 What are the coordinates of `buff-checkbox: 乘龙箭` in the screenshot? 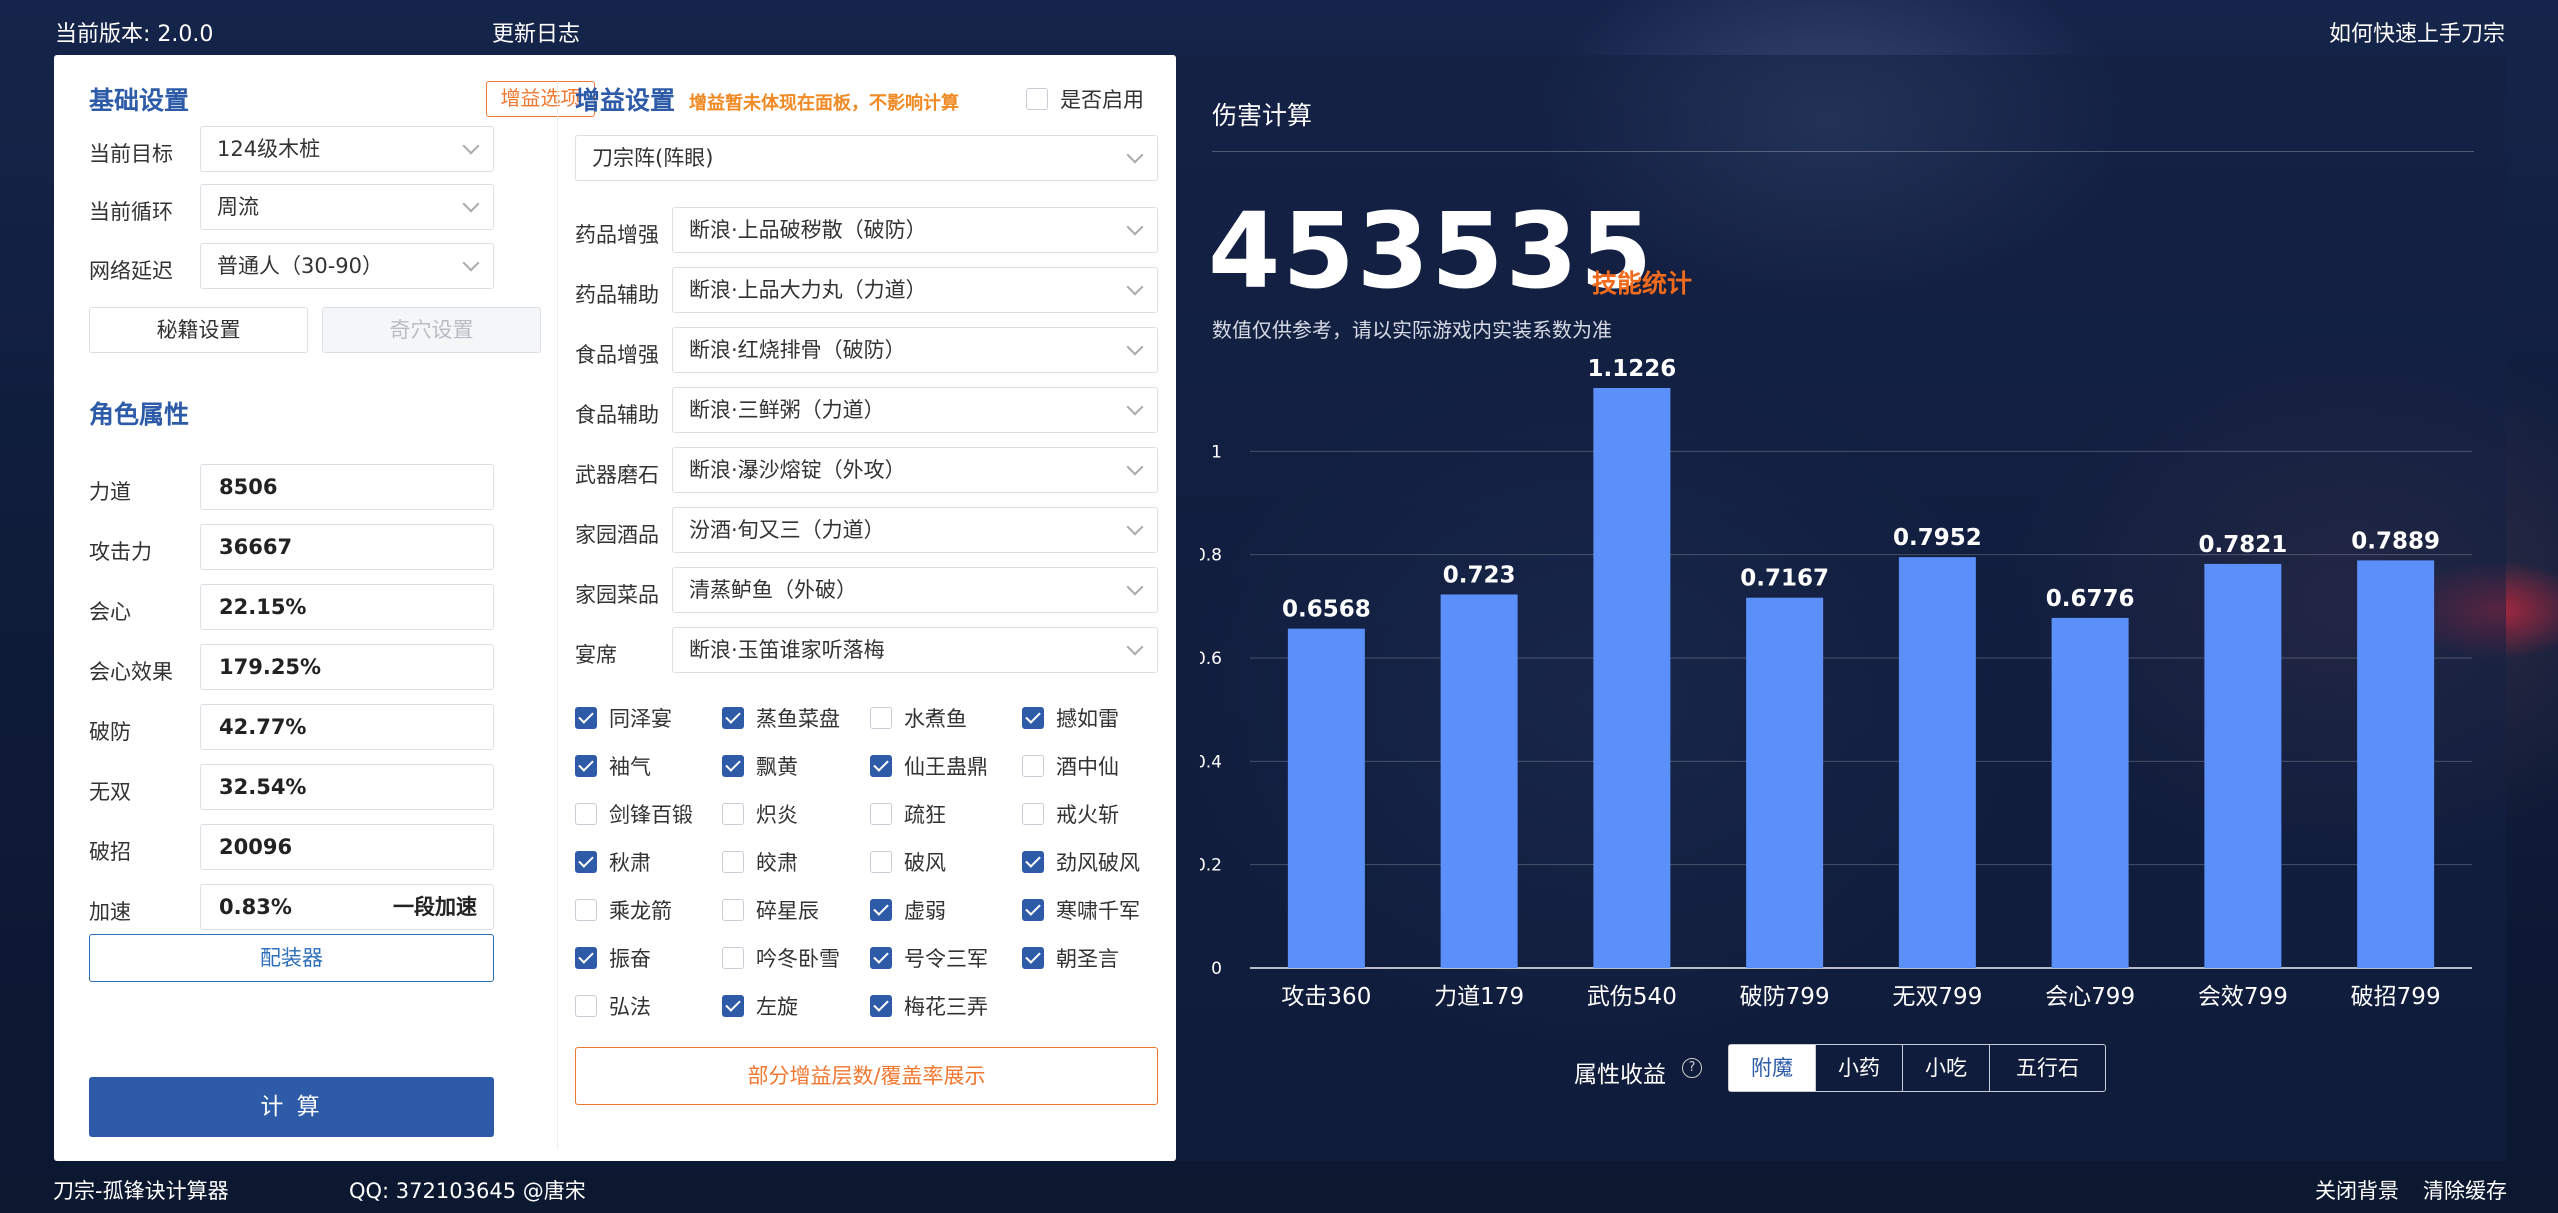 It's located at (623, 910).